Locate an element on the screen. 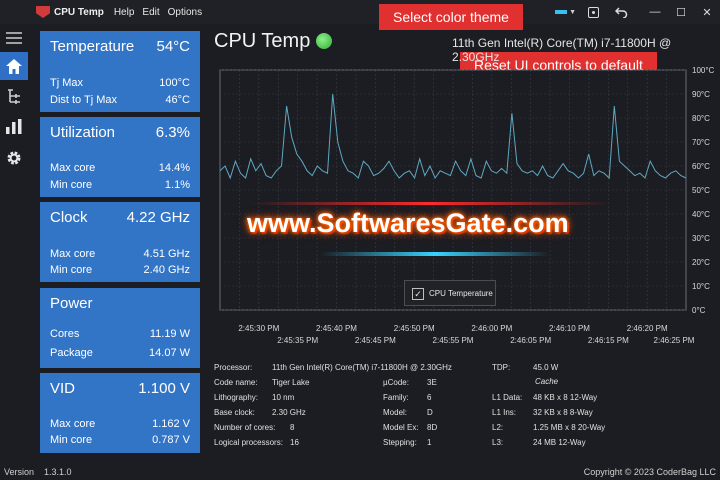 The width and height of the screenshot is (720, 480). y-tick-label: 80°C is located at coordinates (701, 118).